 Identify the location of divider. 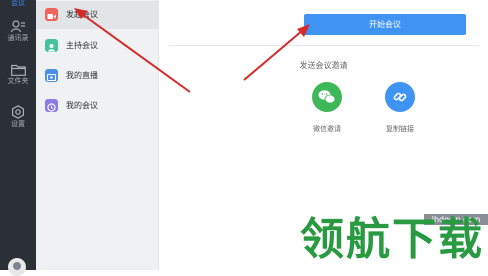
(324, 45).